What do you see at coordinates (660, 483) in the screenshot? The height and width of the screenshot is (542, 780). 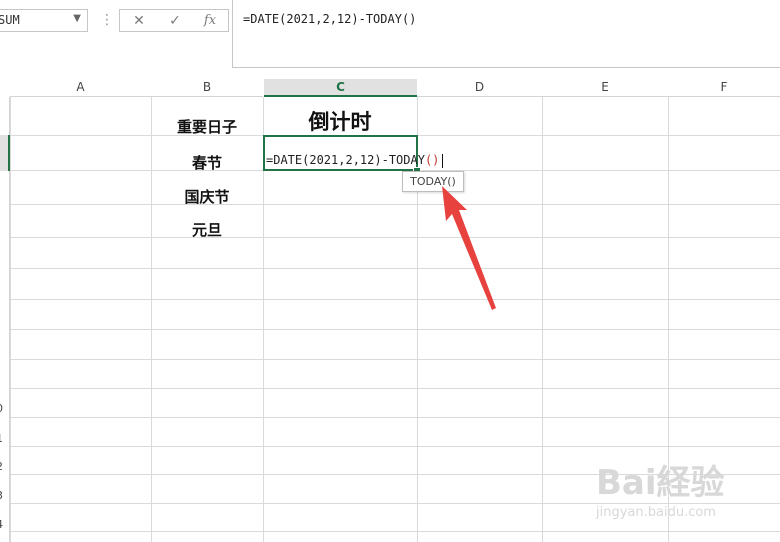 I see `watermark-logo: Bai経验` at bounding box center [660, 483].